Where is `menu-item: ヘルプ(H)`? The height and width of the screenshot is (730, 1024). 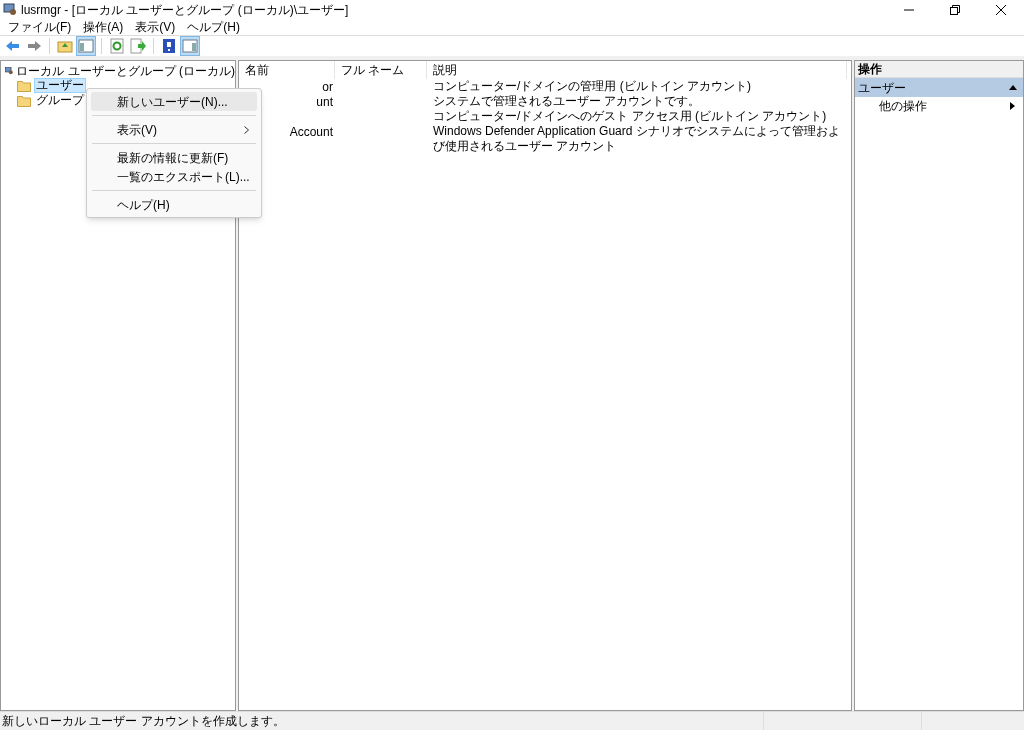 menu-item: ヘルプ(H) is located at coordinates (213, 27).